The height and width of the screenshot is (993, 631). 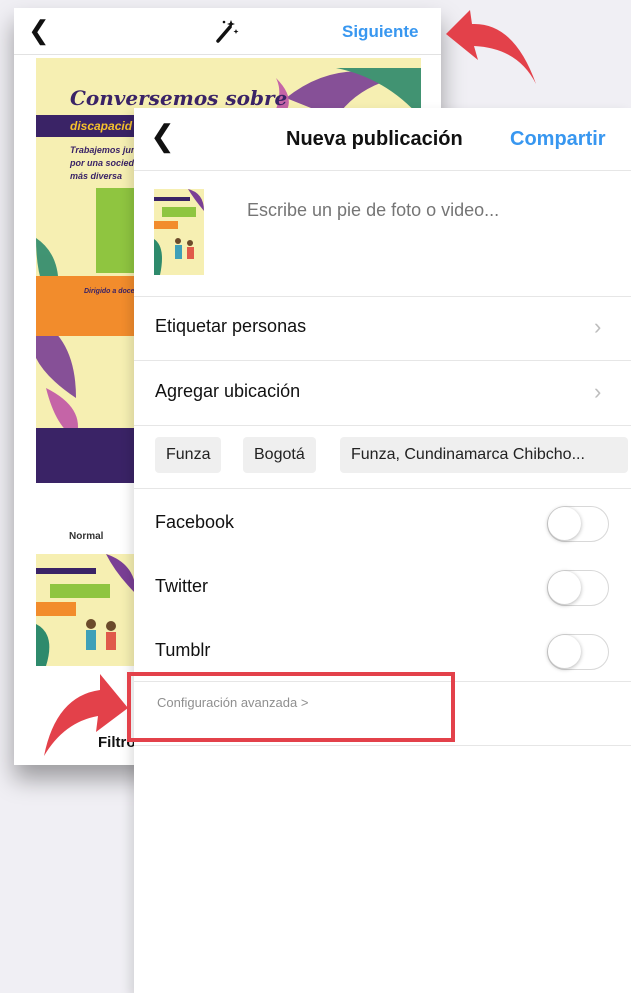 I want to click on facebook-label: Facebook, so click(x=195, y=522).